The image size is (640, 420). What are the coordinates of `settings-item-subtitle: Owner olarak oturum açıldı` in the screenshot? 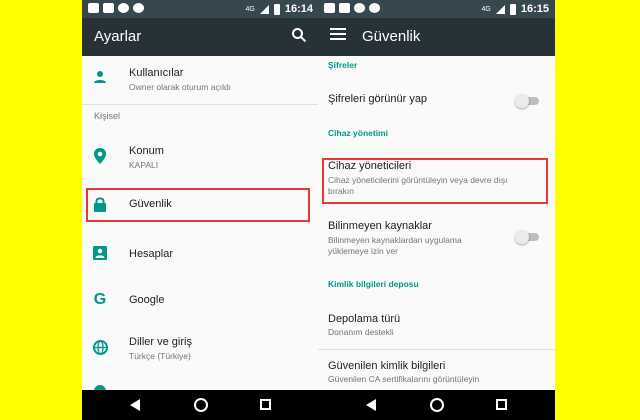 It's located at (180, 87).